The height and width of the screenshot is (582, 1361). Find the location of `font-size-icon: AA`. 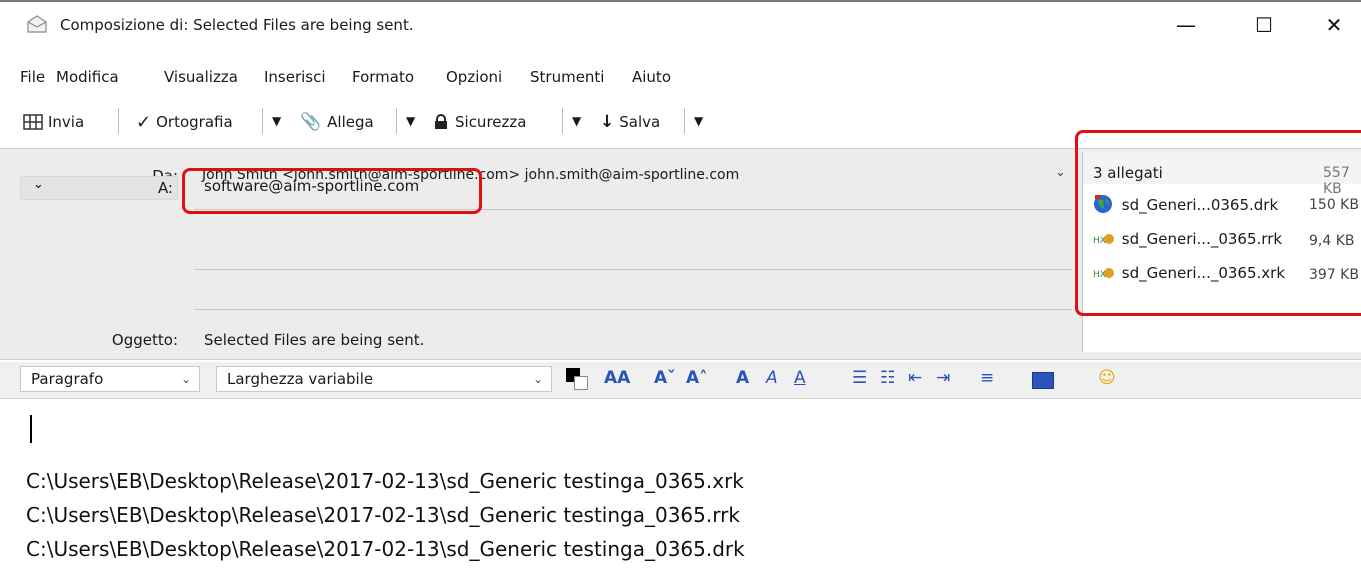

font-size-icon: AA is located at coordinates (617, 378).